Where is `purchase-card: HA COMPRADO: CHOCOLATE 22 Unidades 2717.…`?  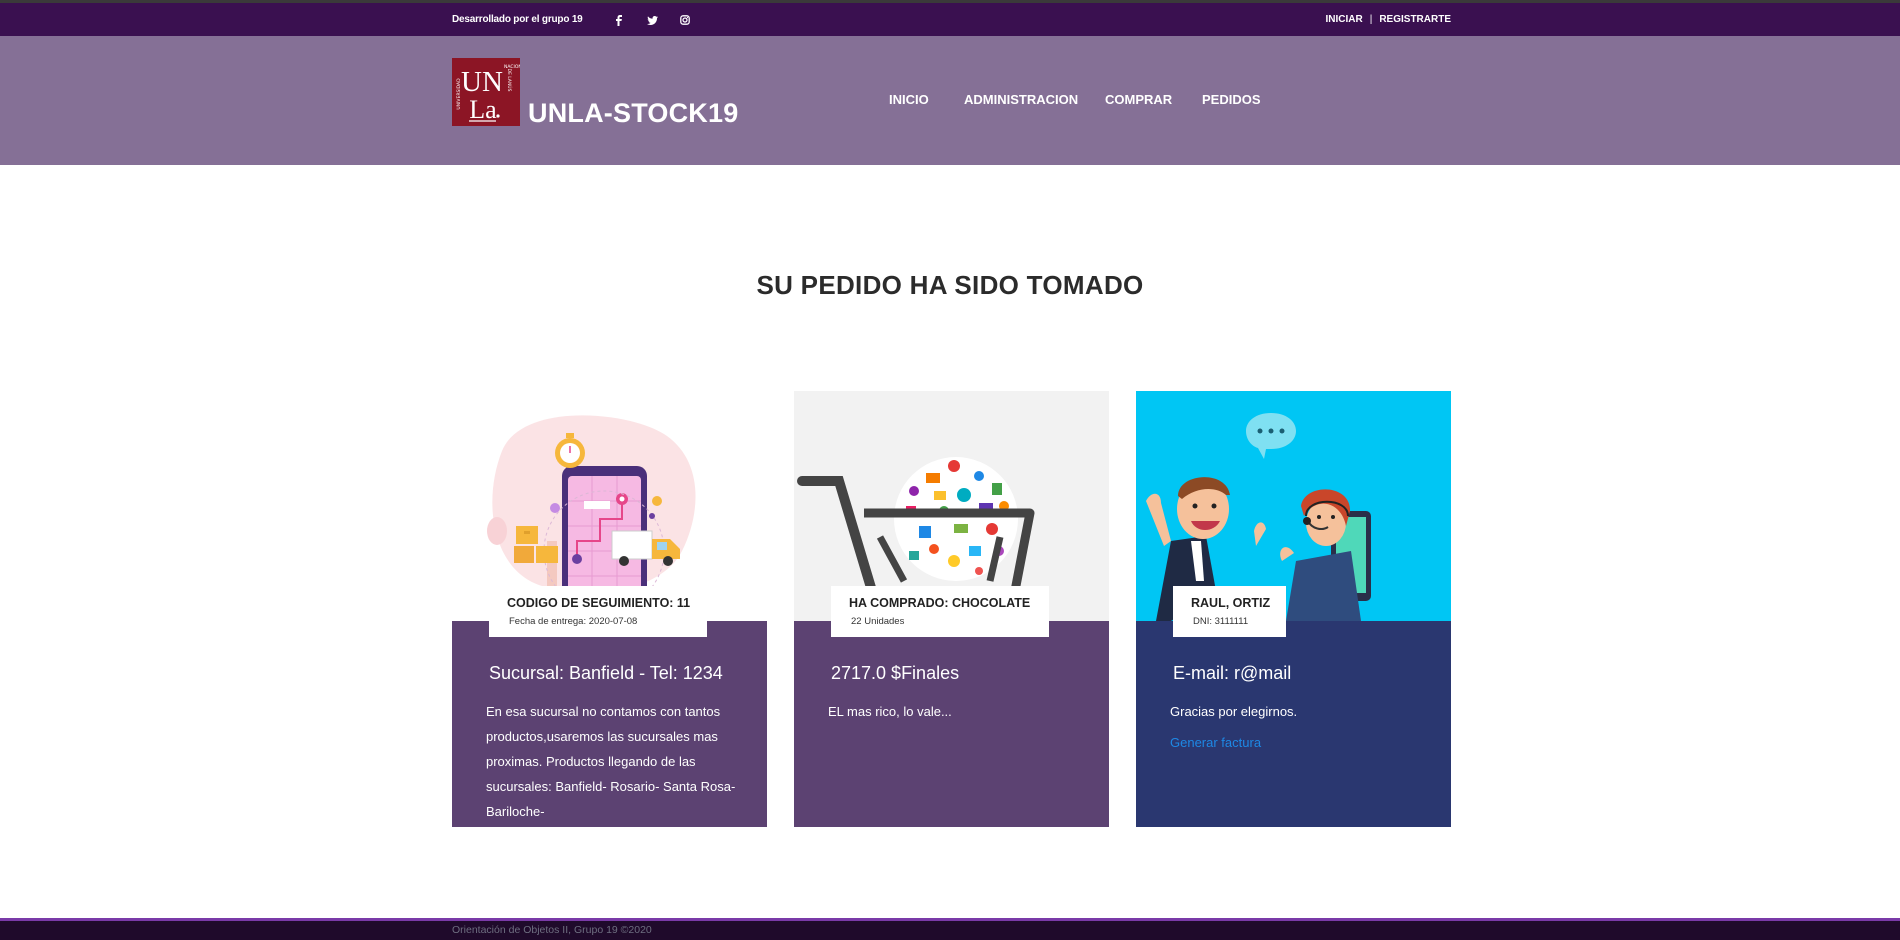
purchase-card: HA COMPRADO: CHOCOLATE 22 Unidades 2717.… is located at coordinates (951, 609).